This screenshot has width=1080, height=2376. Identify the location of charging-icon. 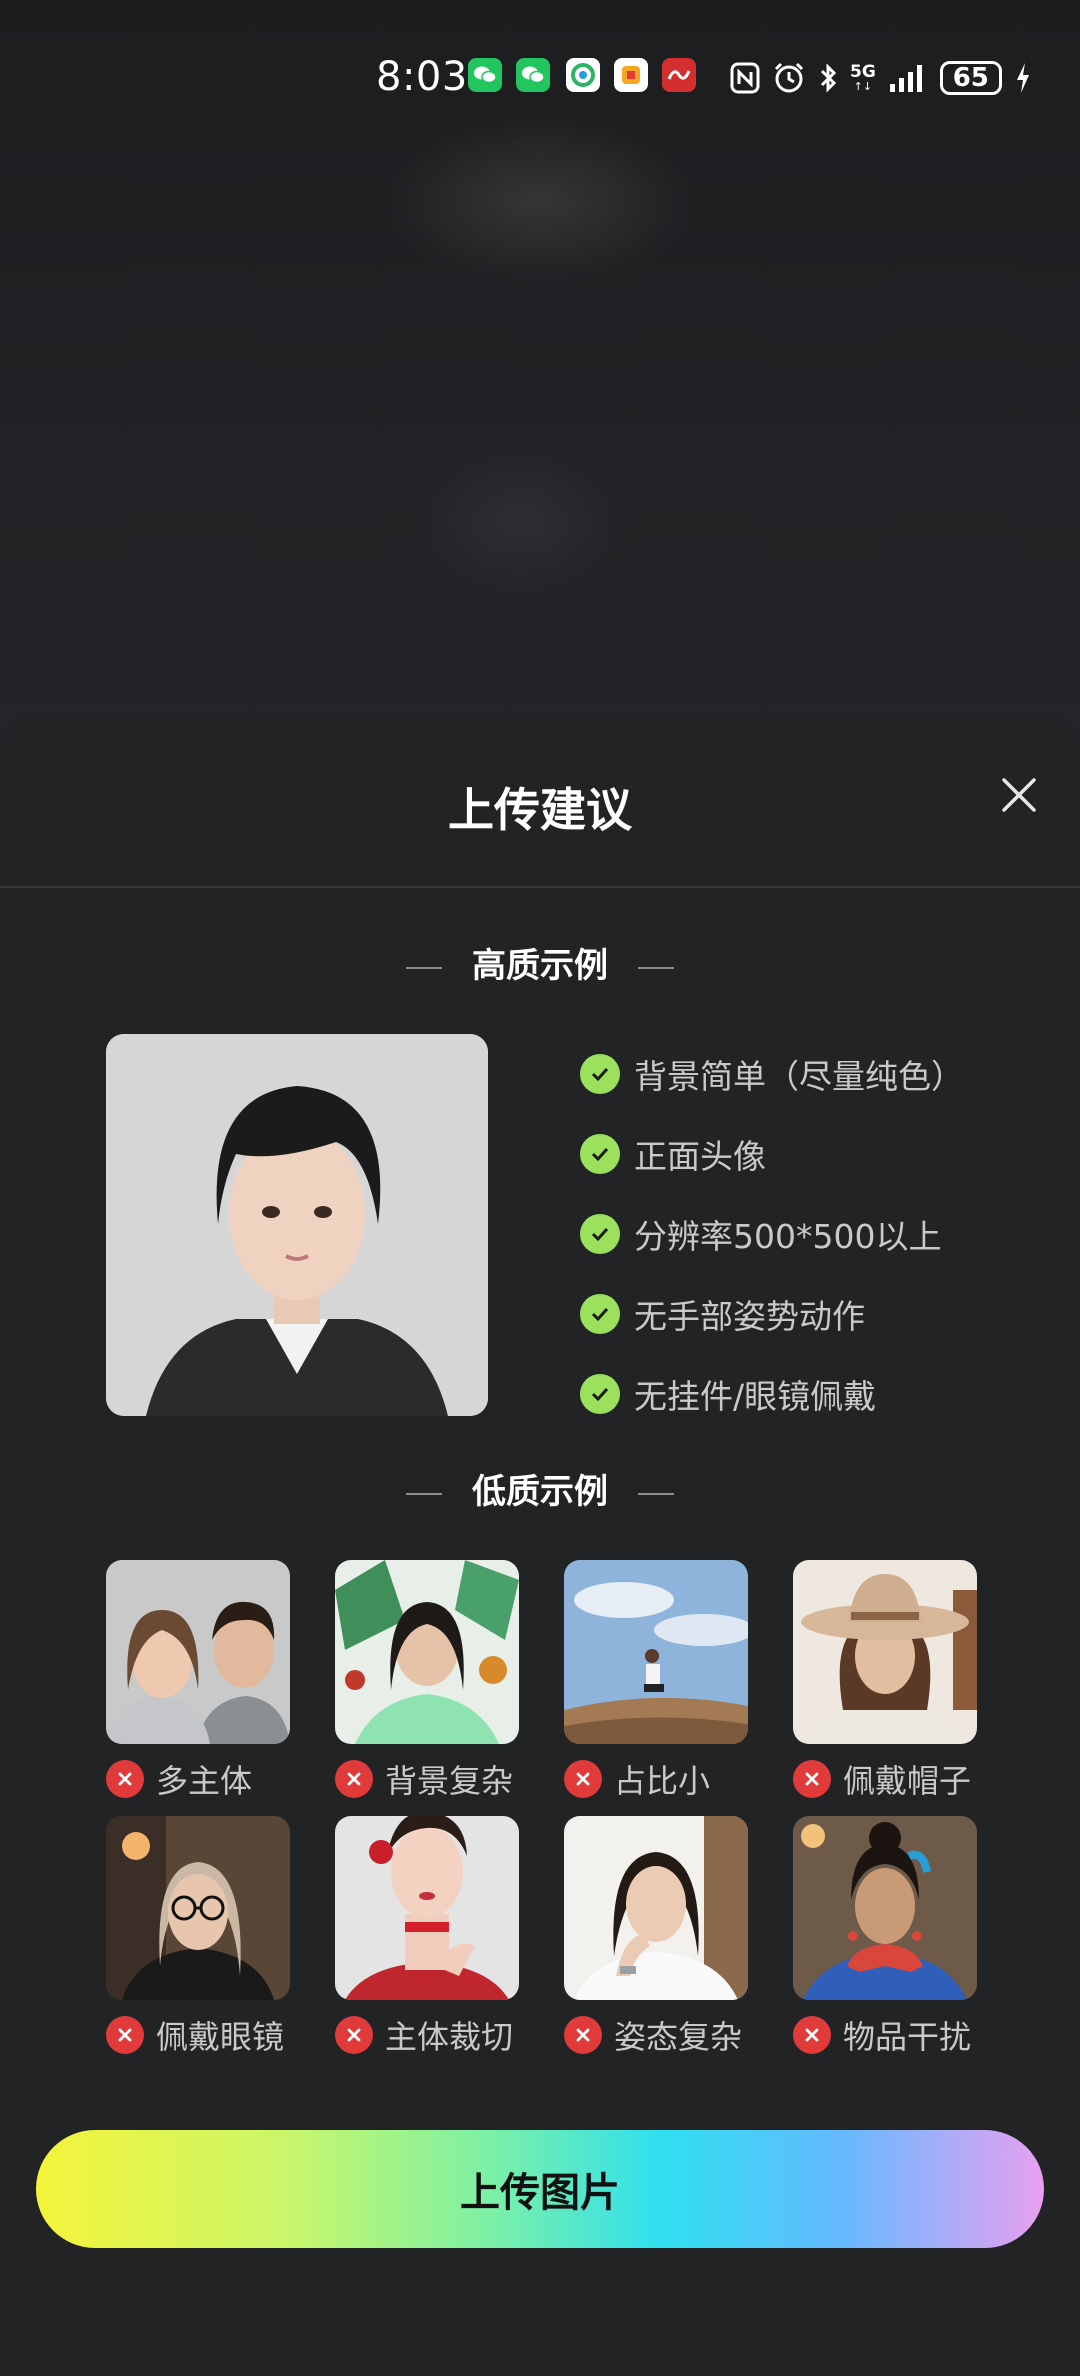
(1022, 78).